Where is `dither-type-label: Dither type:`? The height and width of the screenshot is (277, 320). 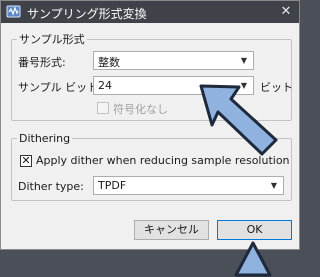 dither-type-label: Dither type: is located at coordinates (51, 186).